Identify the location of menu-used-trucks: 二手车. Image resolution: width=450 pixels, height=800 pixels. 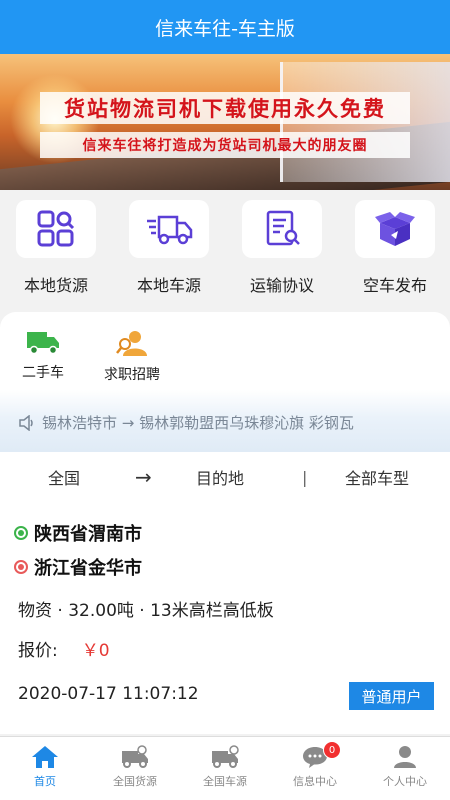
(43, 355).